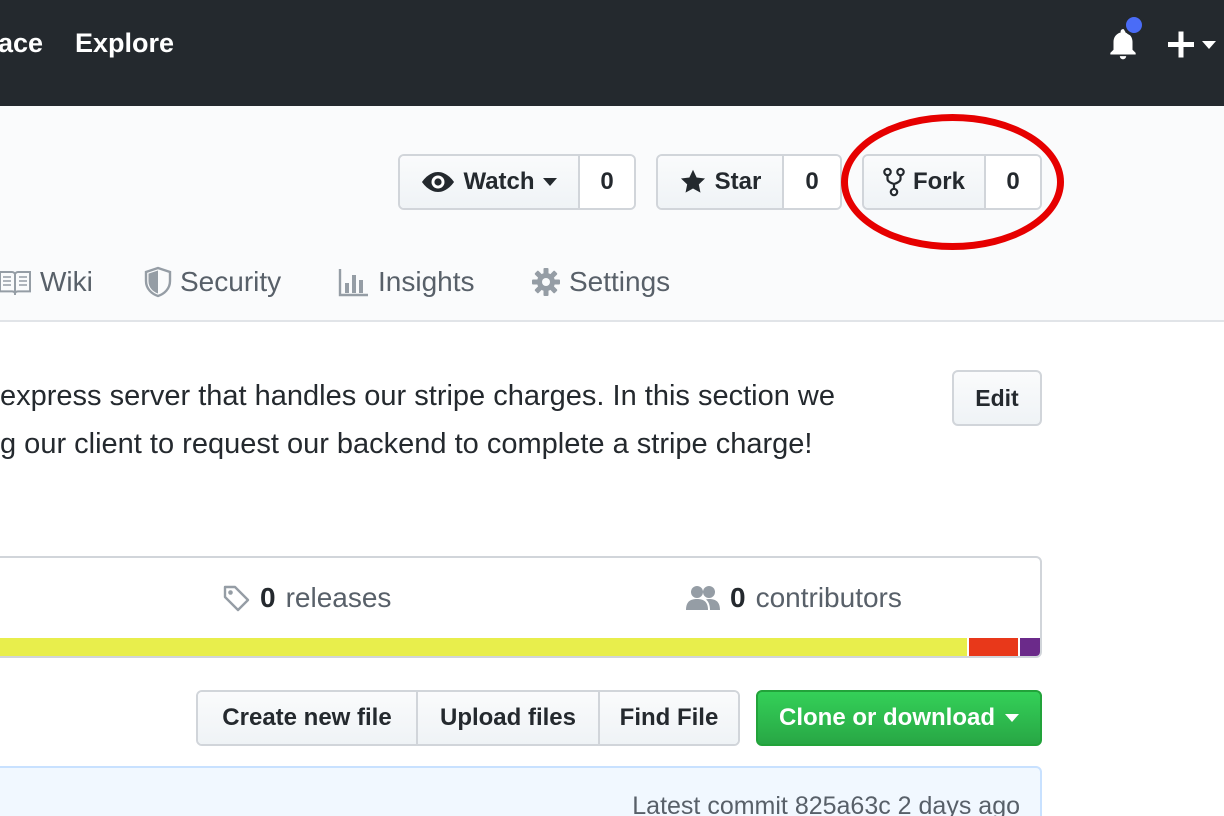 The width and height of the screenshot is (1224, 816). I want to click on contributors-label: contributors, so click(828, 597).